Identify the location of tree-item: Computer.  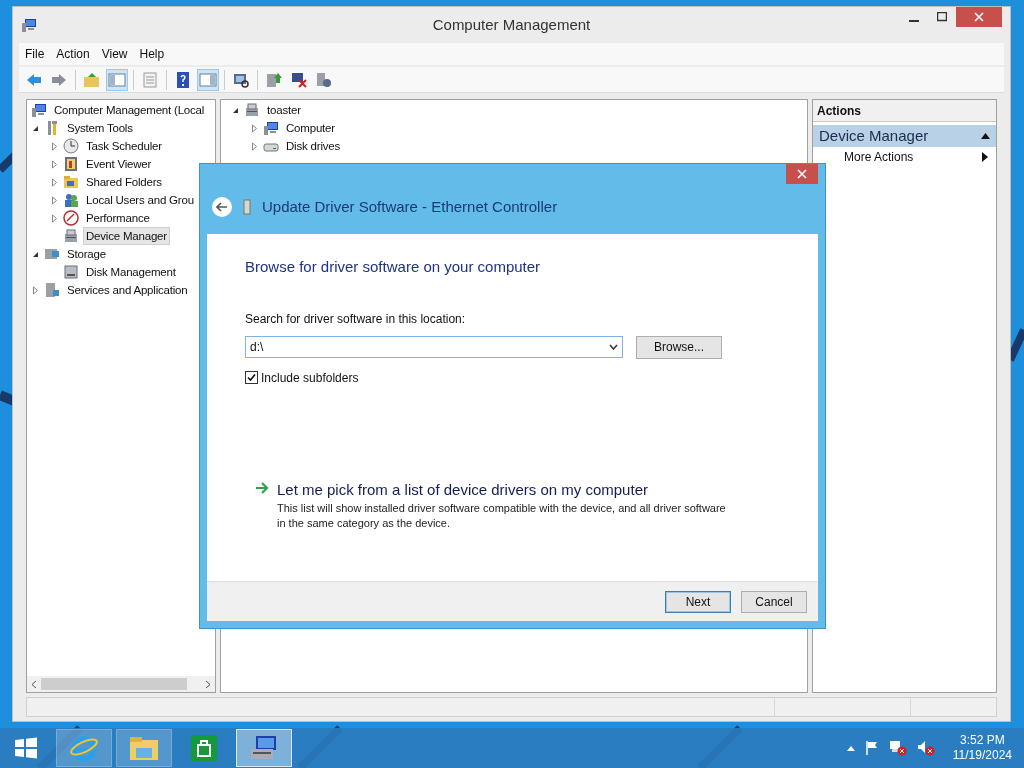
(310, 128).